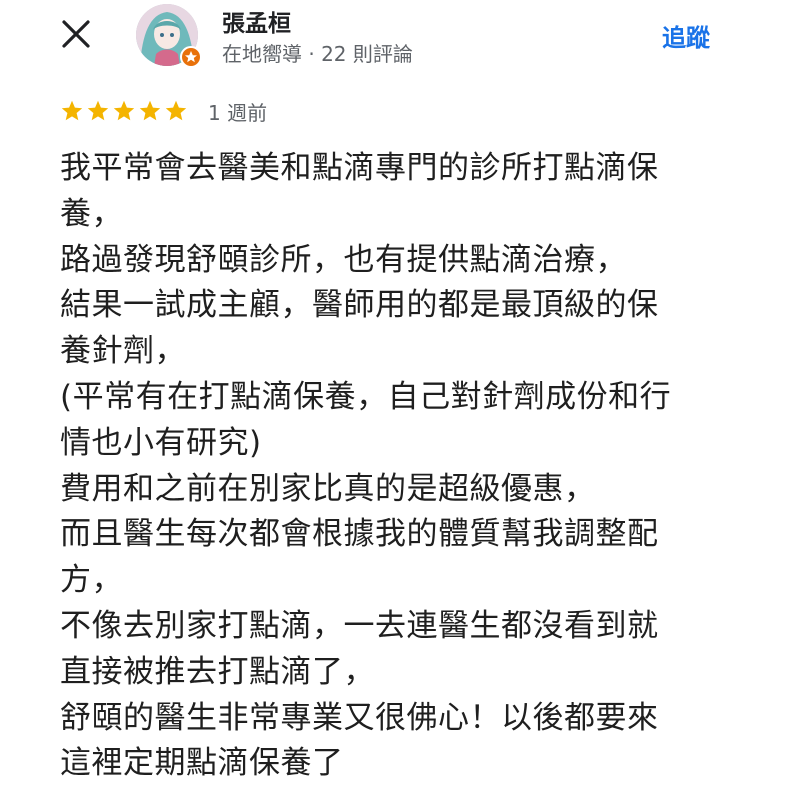 This screenshot has width=800, height=800. Describe the element at coordinates (317, 54) in the screenshot. I see `reviewer-meta: 在地嚮導 · 22 則評論` at that location.